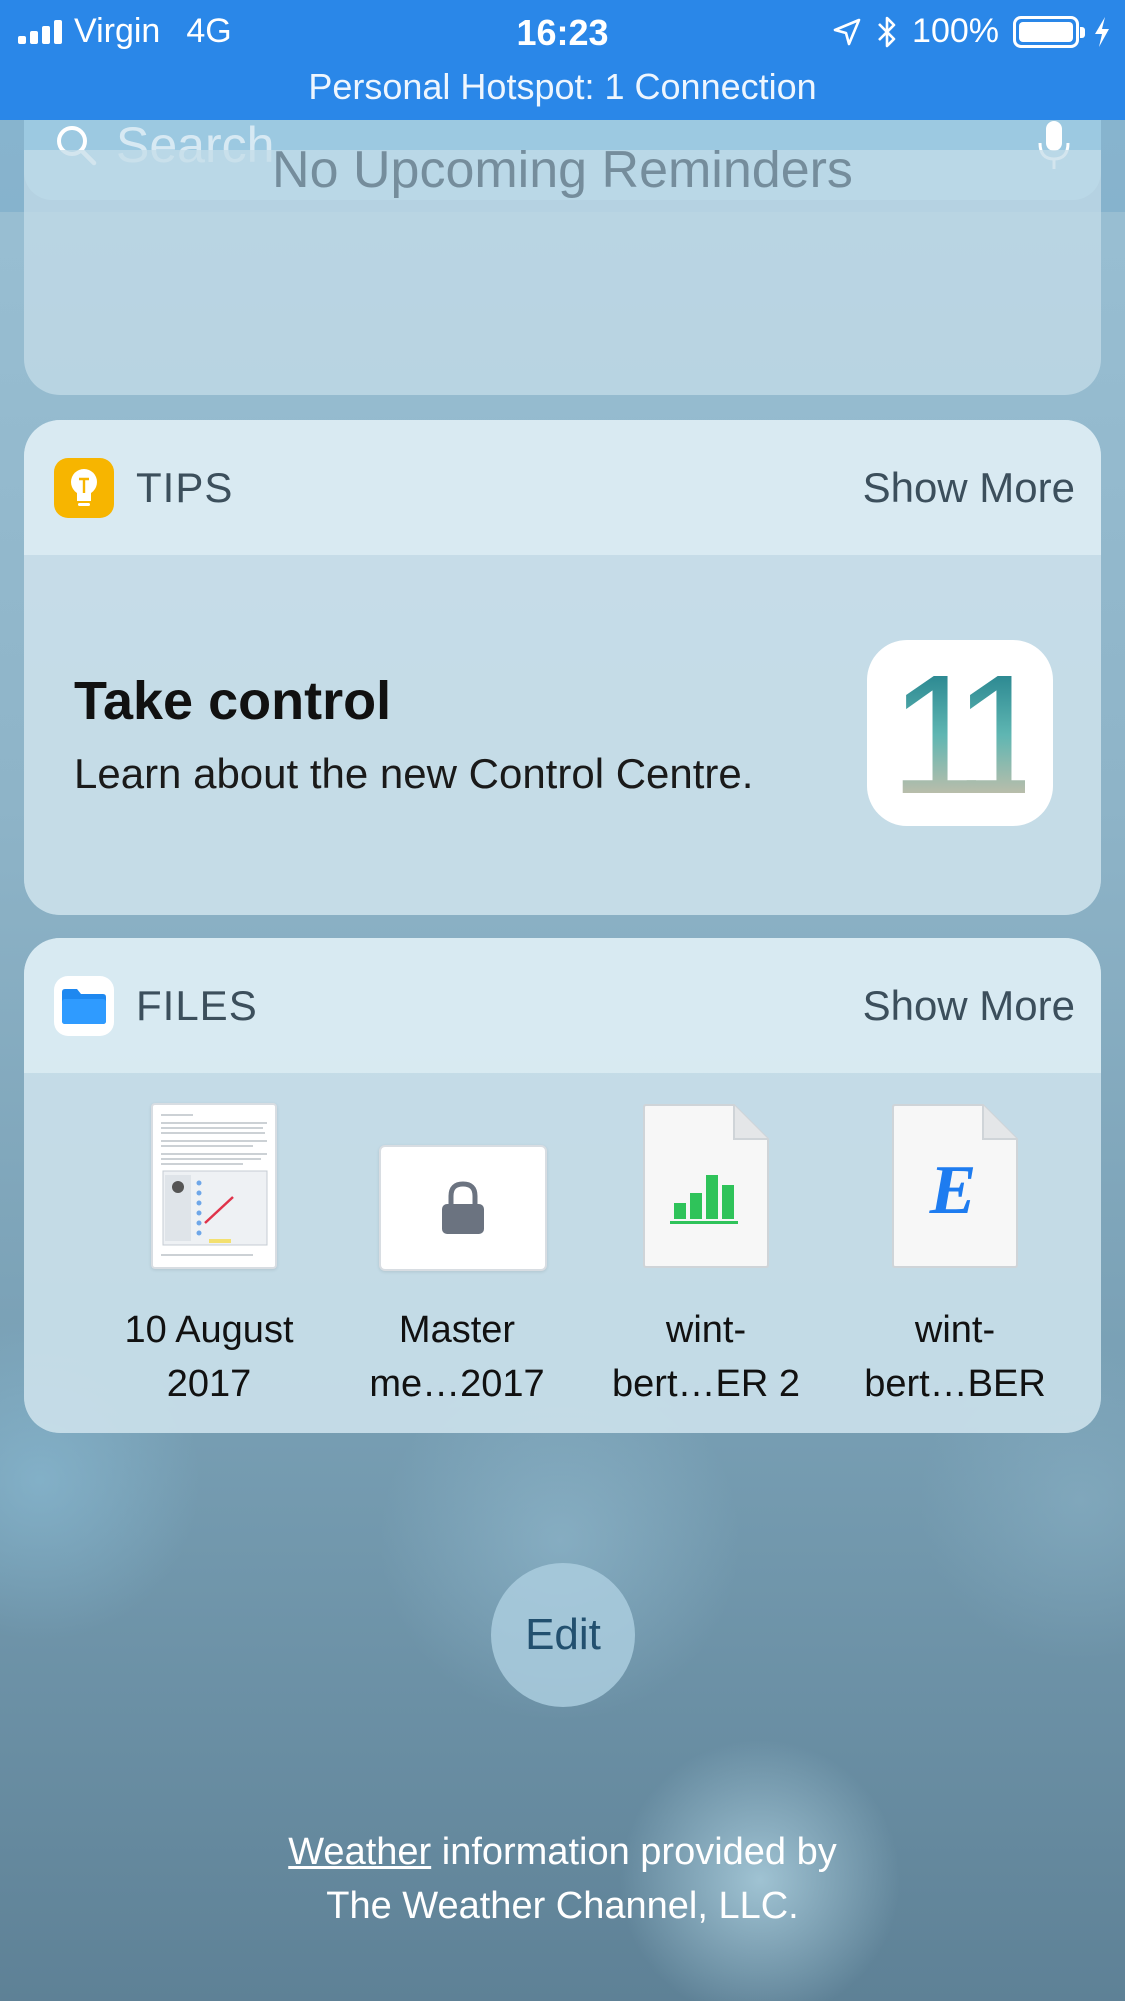 The image size is (1125, 2001). I want to click on battery-percentage: 100%, so click(955, 31).